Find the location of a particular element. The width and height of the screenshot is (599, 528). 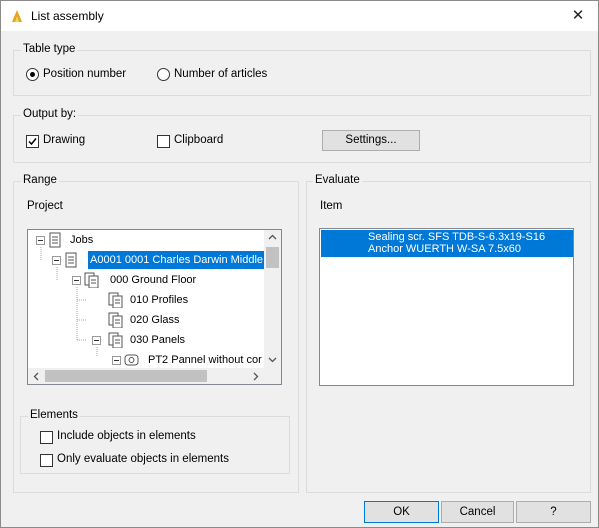

clipboard-checkbox is located at coordinates (163, 141).